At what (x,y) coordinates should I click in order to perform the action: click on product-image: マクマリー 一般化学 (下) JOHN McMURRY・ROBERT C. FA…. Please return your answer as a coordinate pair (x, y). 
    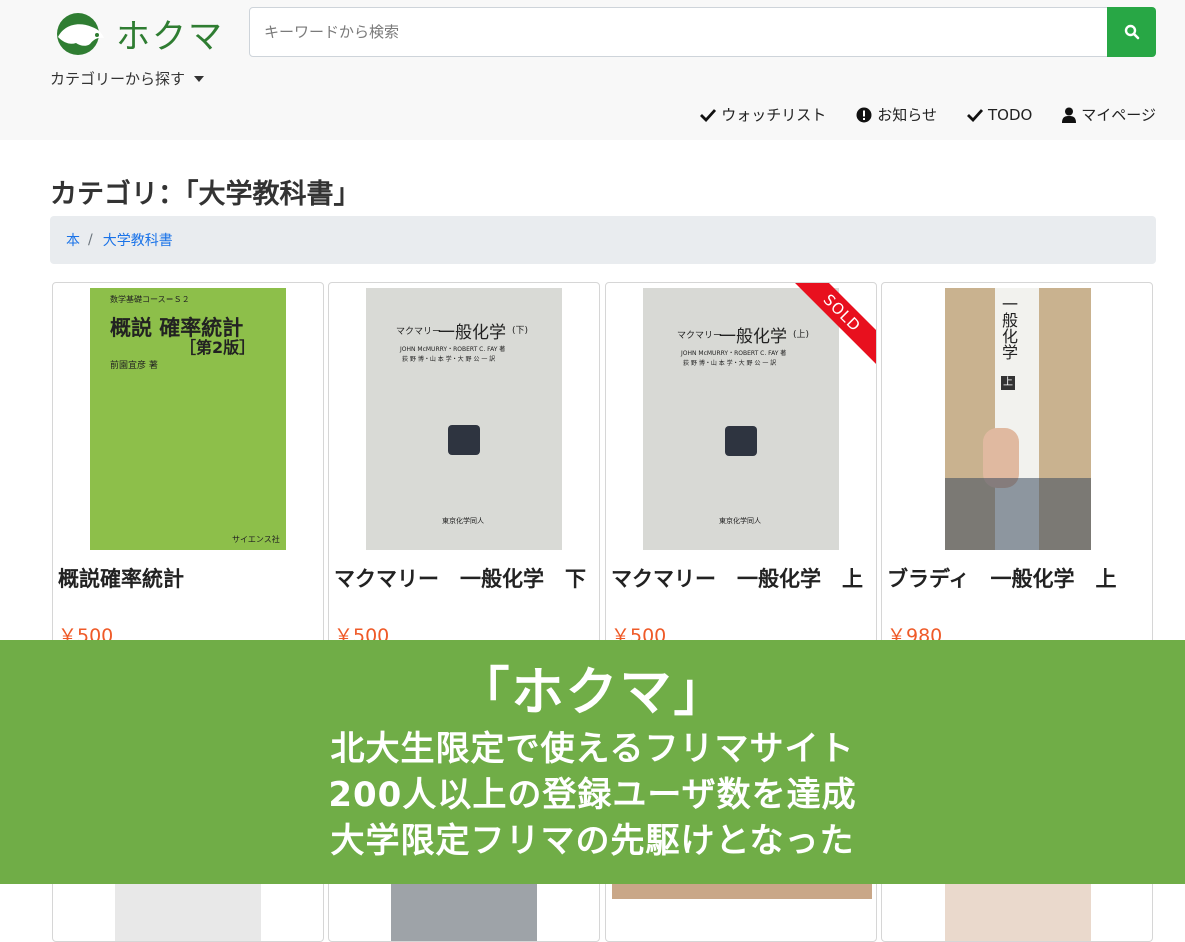
    Looking at the image, I should click on (464, 419).